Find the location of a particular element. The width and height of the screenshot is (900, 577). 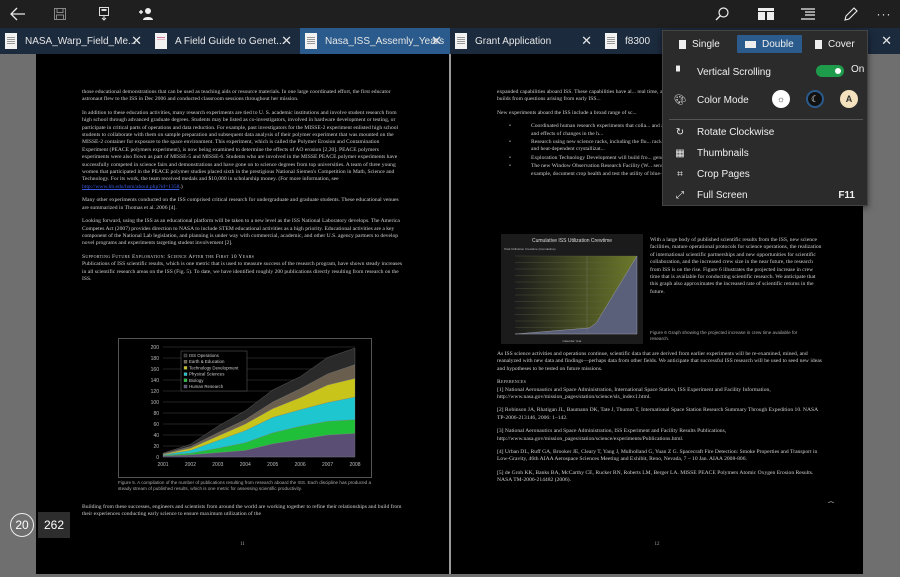

sun-icon: ☼ is located at coordinates (781, 99).